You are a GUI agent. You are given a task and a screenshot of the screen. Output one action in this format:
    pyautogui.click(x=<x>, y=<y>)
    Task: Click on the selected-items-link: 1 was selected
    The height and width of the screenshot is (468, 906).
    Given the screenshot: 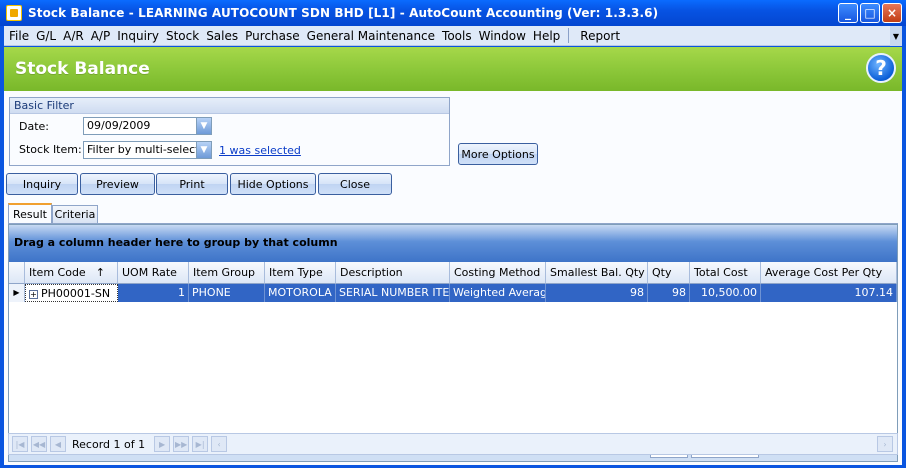 What is the action you would take?
    pyautogui.click(x=260, y=150)
    